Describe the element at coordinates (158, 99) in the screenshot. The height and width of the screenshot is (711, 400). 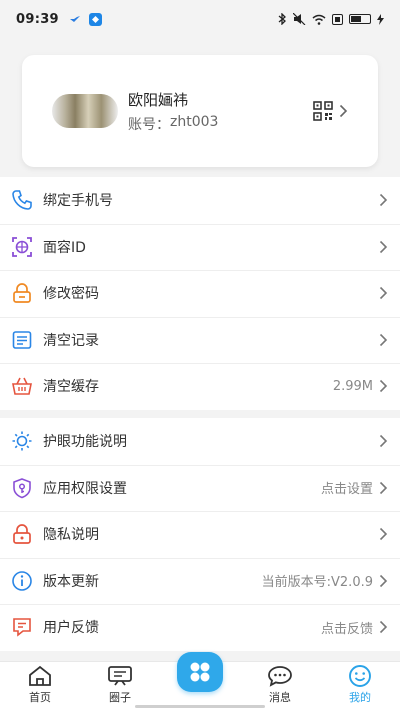
I see `profile-name: 欧阳婳祎` at that location.